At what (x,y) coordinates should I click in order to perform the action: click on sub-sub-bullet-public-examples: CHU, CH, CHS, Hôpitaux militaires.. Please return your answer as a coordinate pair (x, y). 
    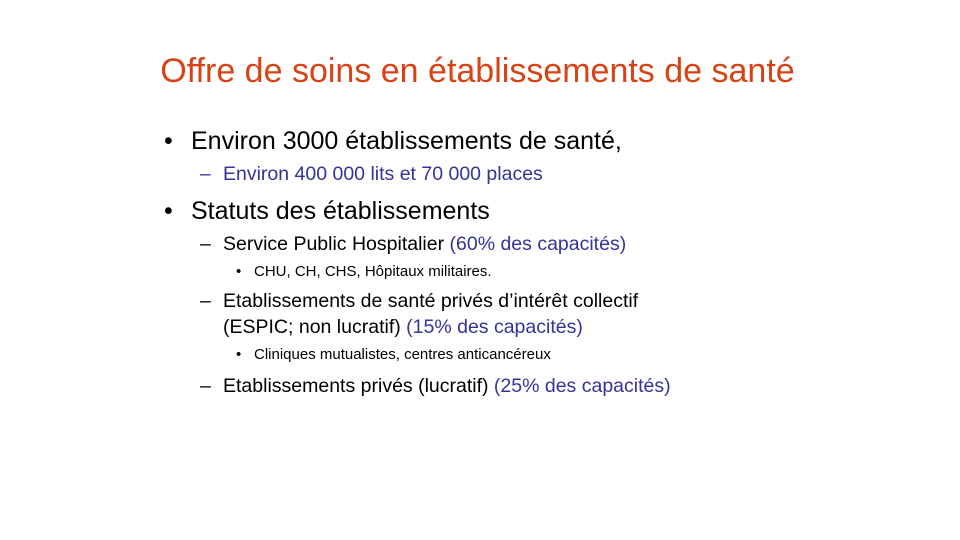
    Looking at the image, I should click on (373, 271).